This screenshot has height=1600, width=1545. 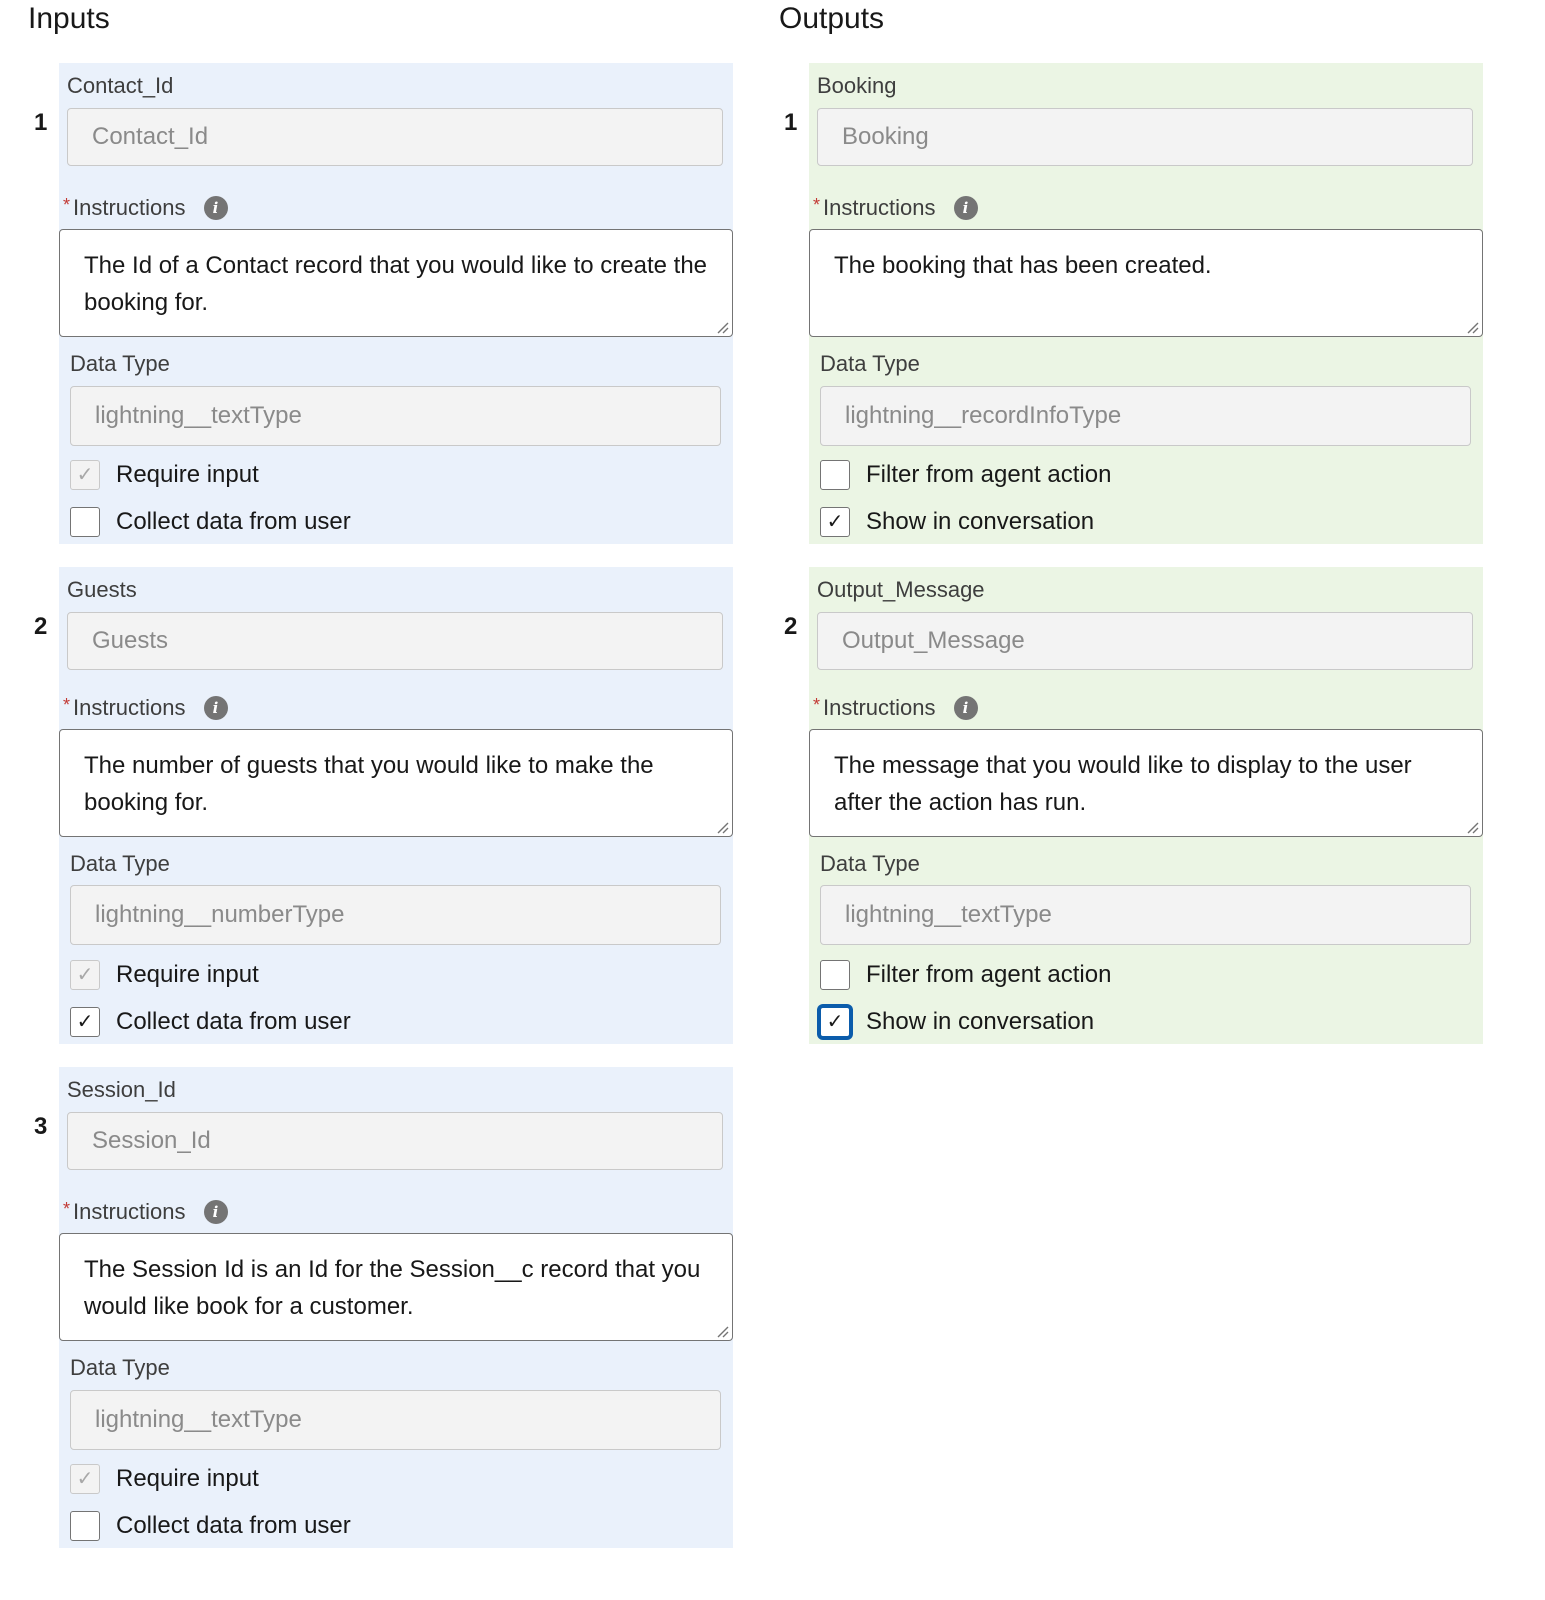 What do you see at coordinates (102, 589) in the screenshot?
I see `input-2-label: Guests` at bounding box center [102, 589].